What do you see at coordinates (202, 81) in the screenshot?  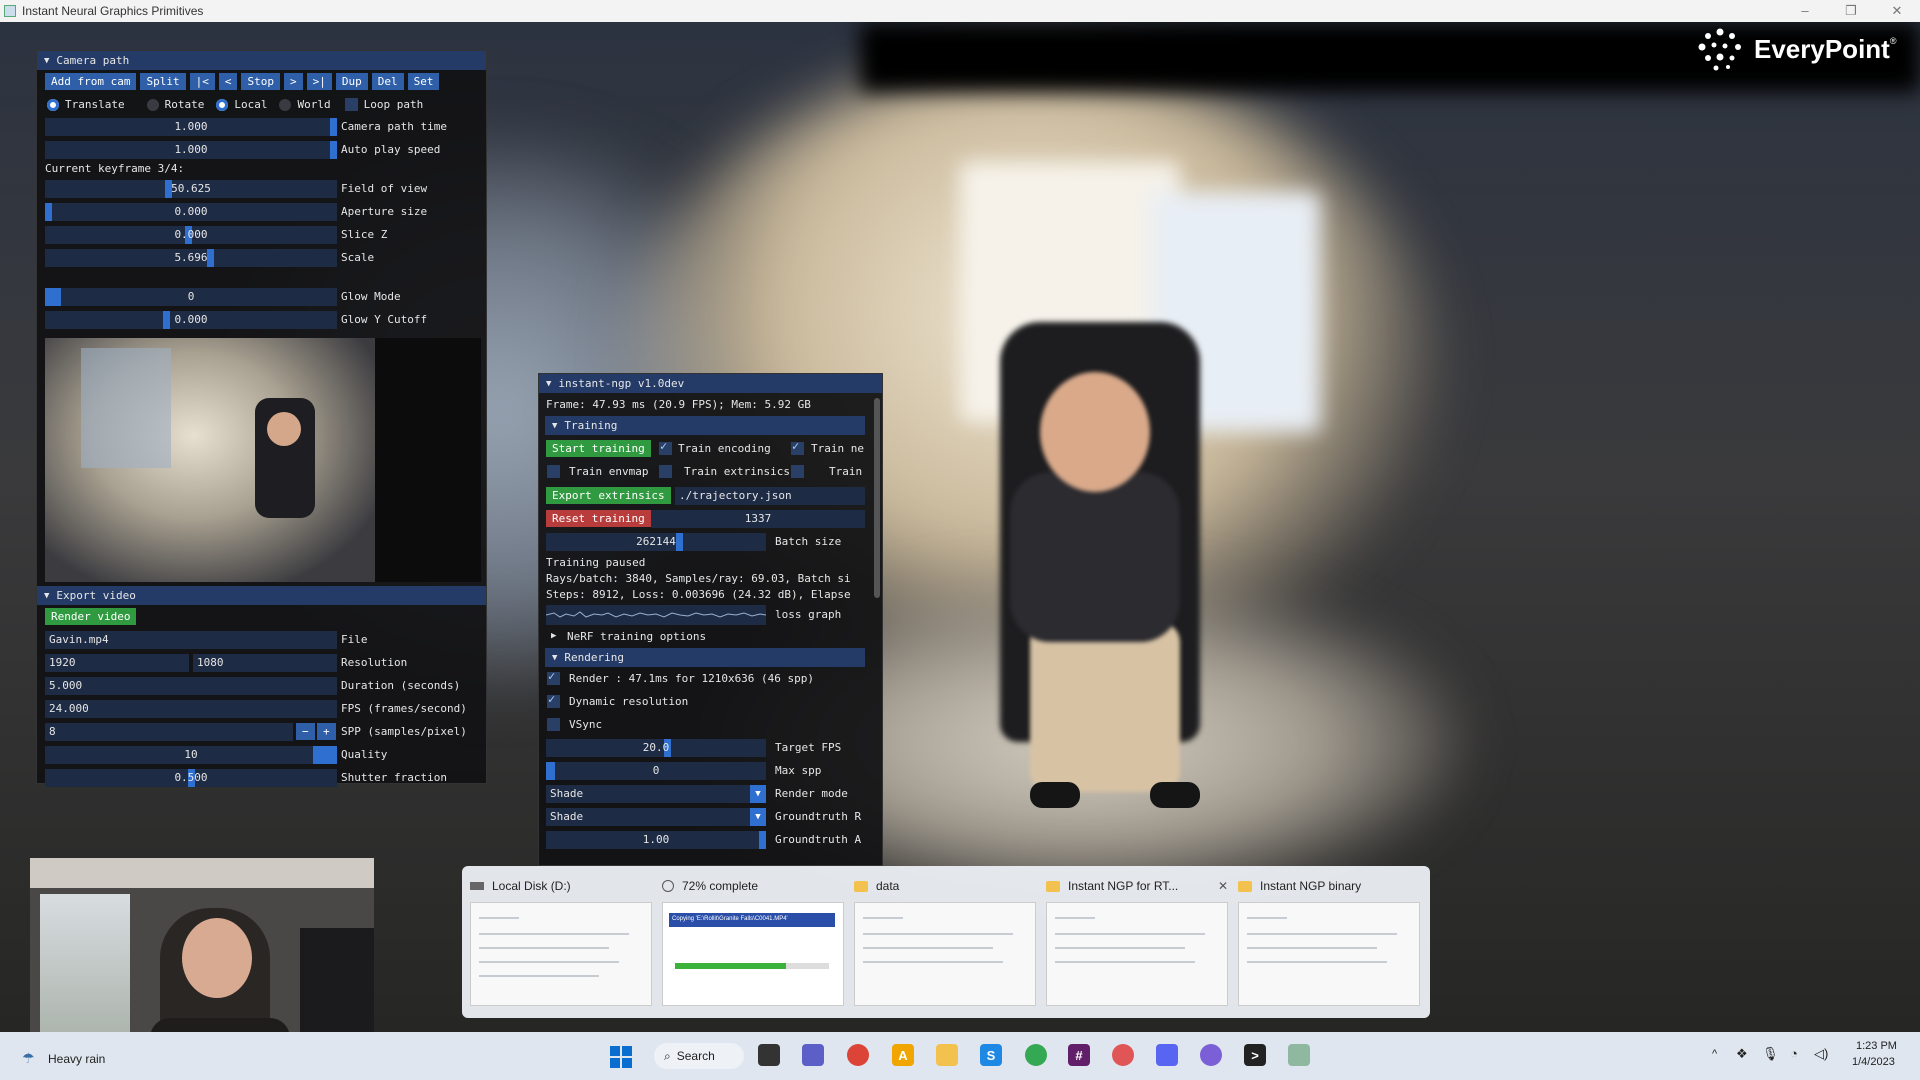 I see `first-keyframe-button: |<` at bounding box center [202, 81].